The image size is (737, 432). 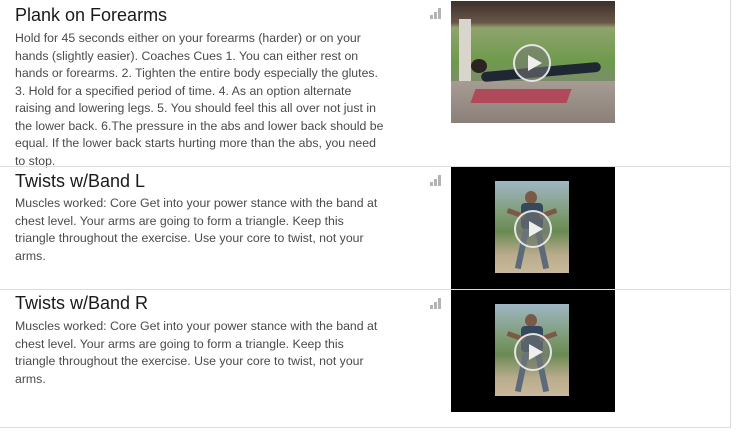 What do you see at coordinates (82, 303) in the screenshot?
I see `exercise-title: Twists w/Band R` at bounding box center [82, 303].